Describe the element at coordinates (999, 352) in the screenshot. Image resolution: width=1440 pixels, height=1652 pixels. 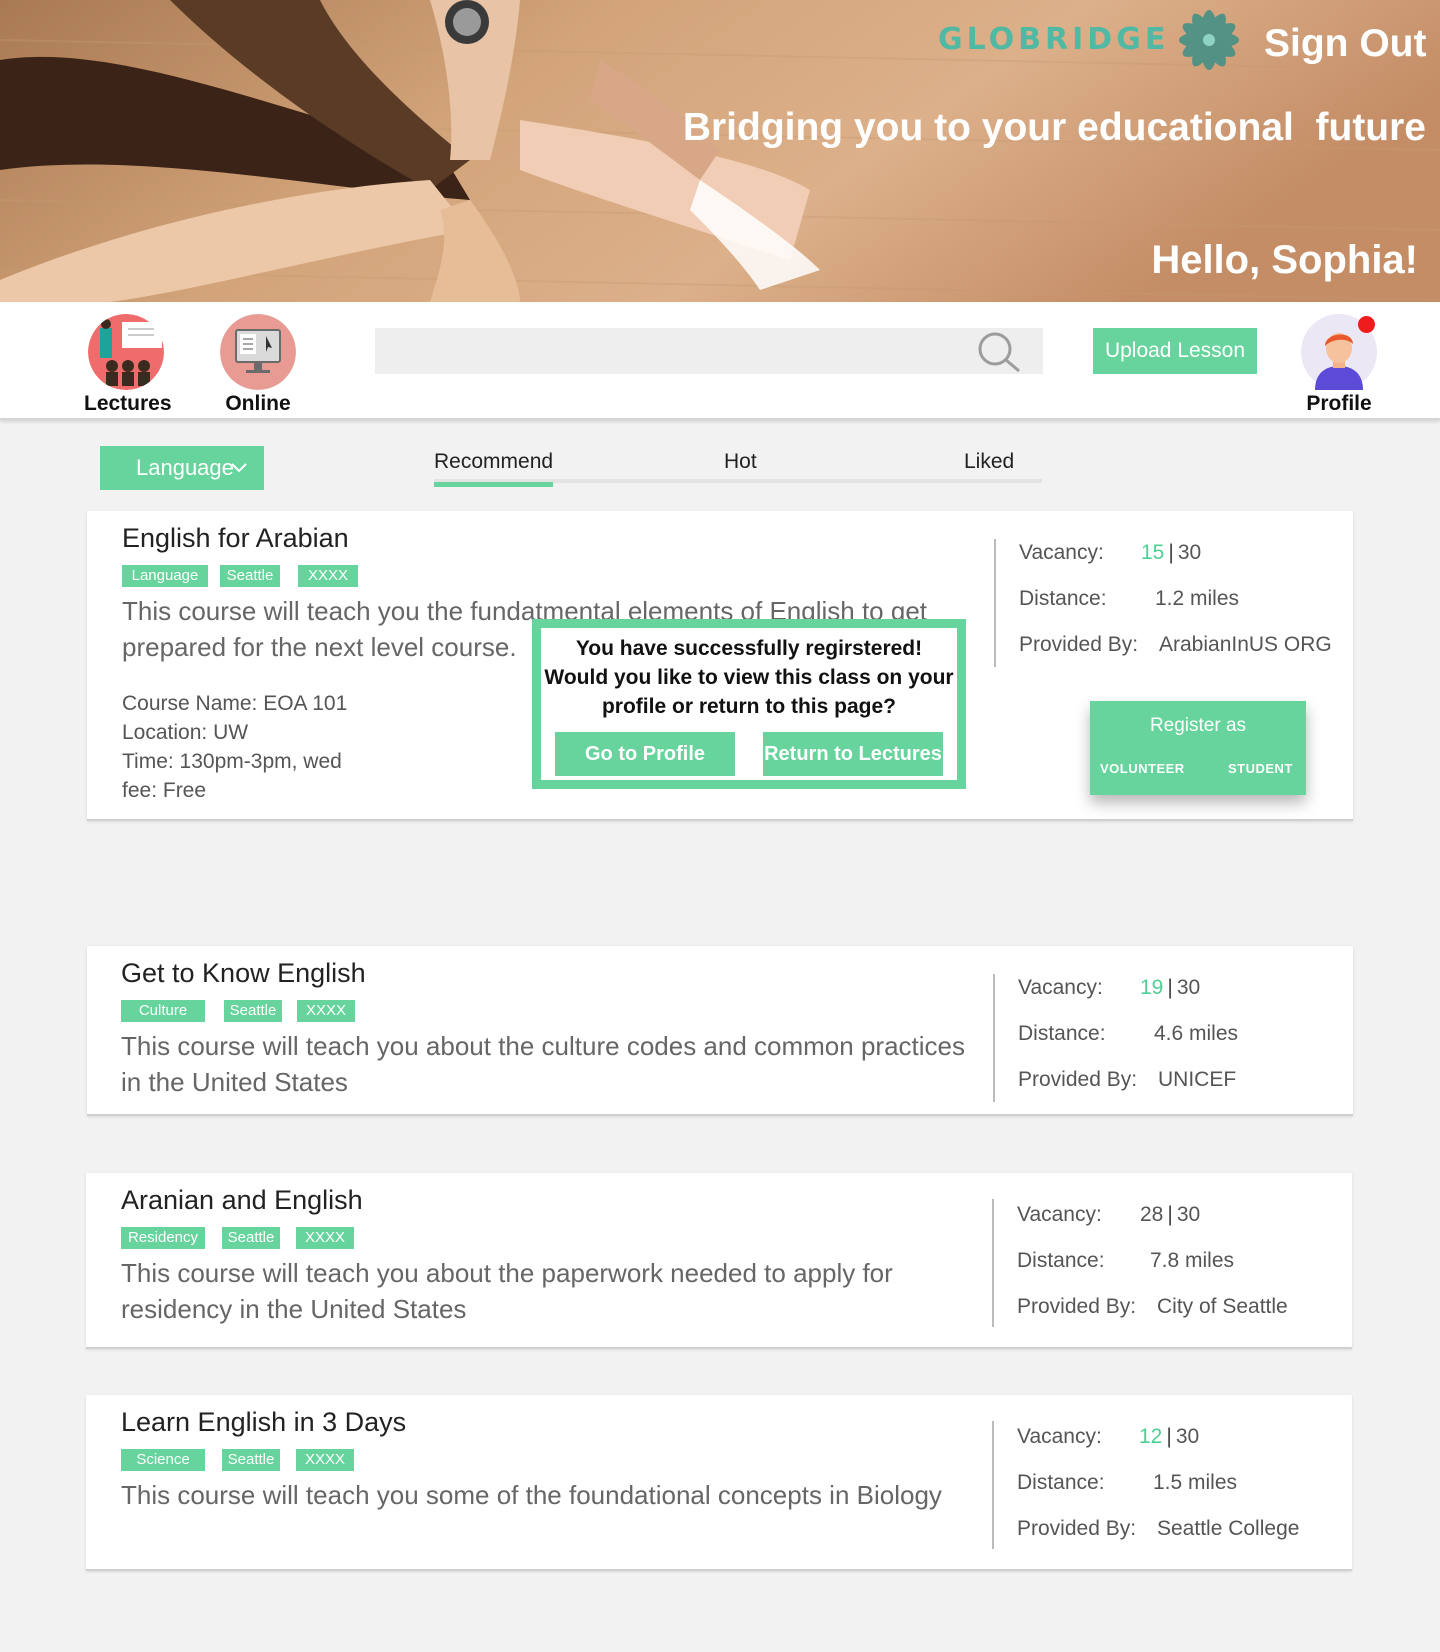
I see `search-icon` at that location.